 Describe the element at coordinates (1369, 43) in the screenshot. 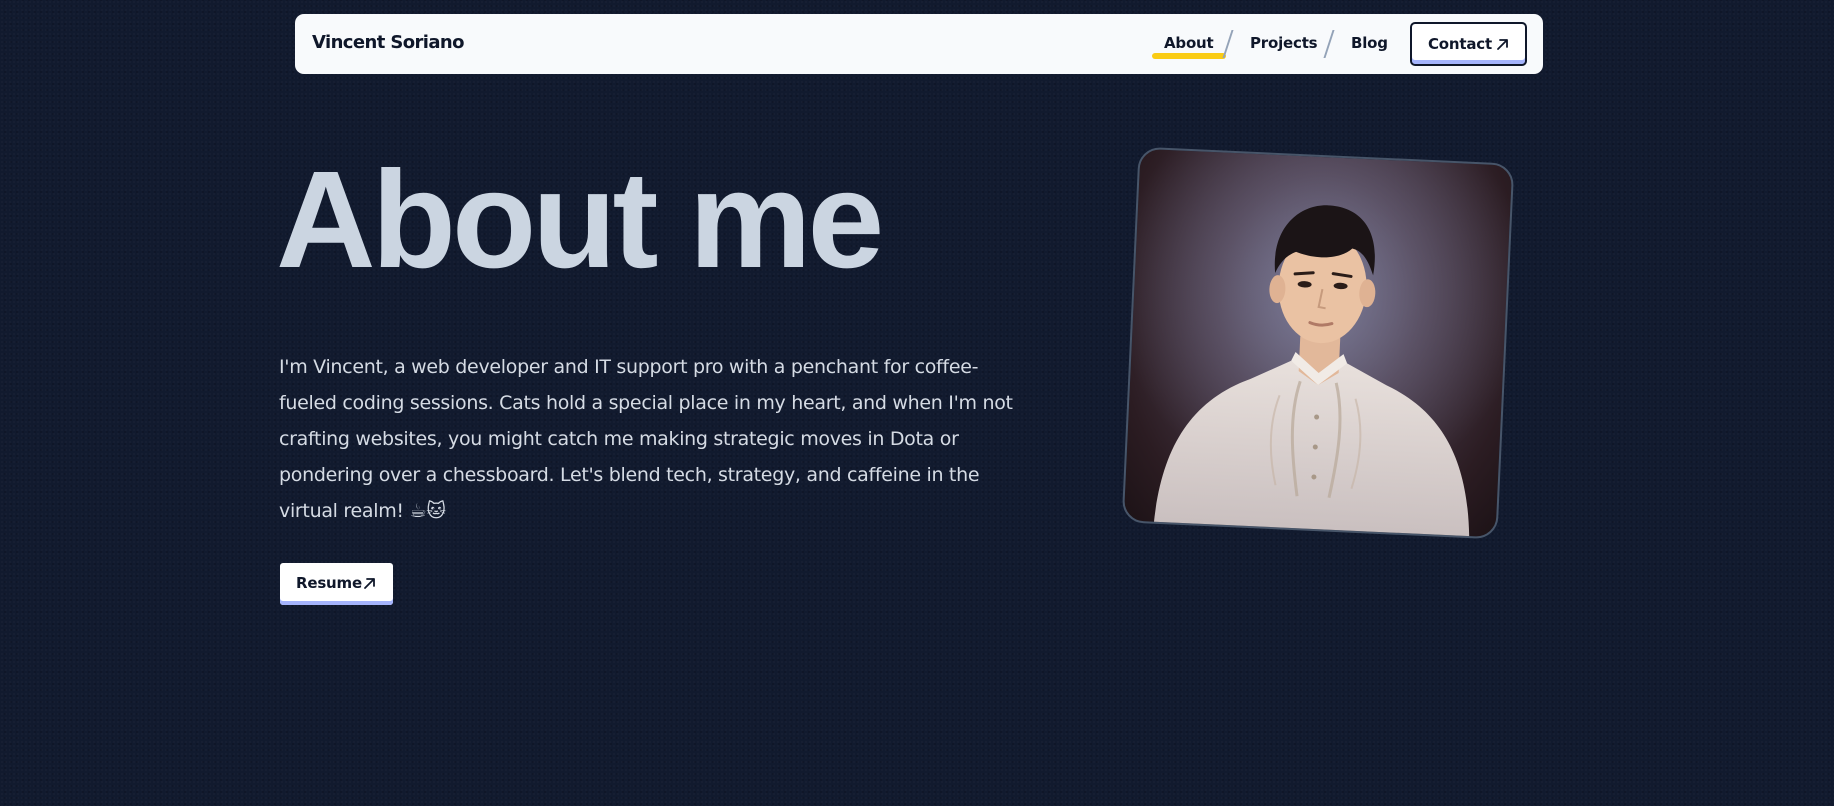

I see `nav-link-blog: Blog` at that location.